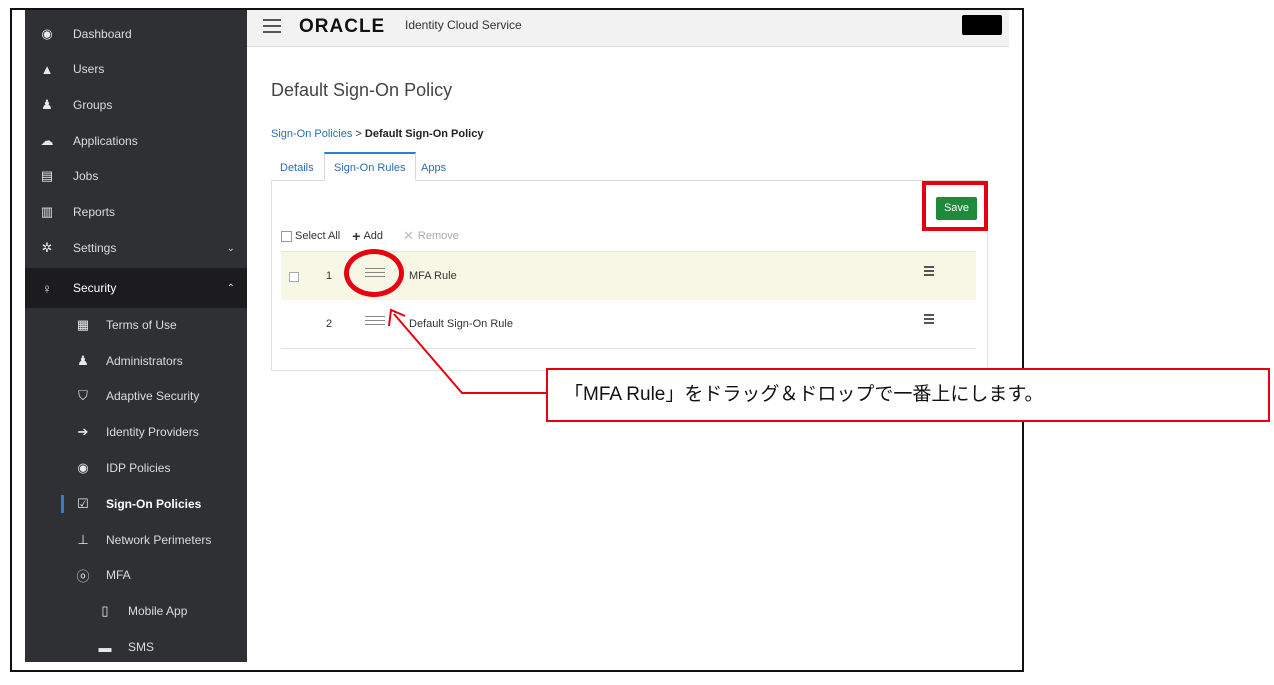  What do you see at coordinates (62, 504) in the screenshot?
I see `active-indicator` at bounding box center [62, 504].